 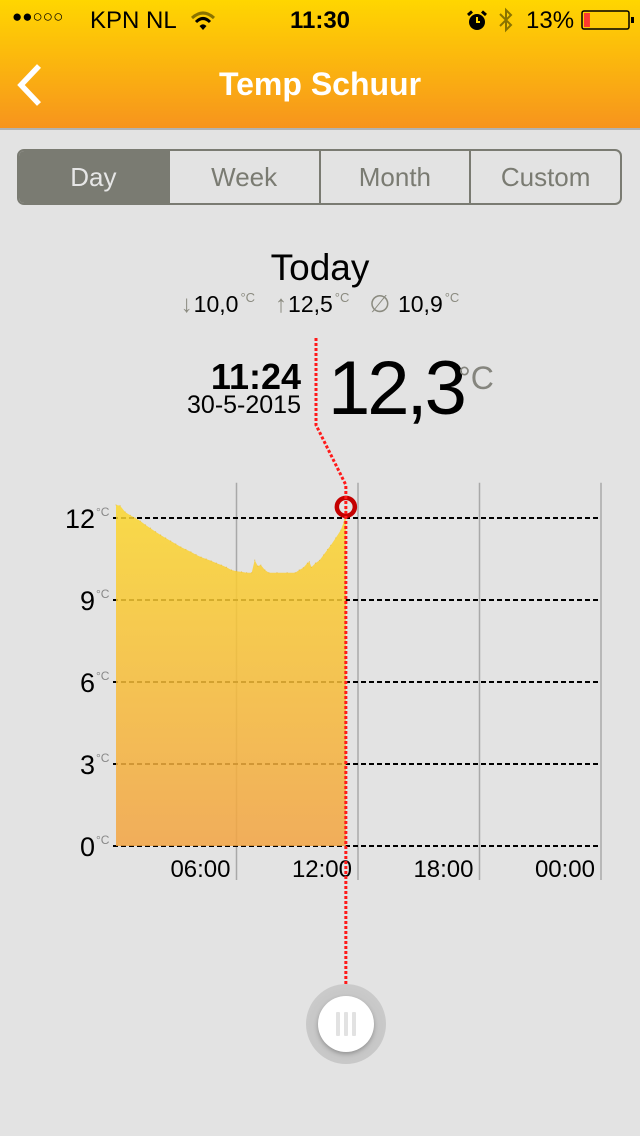 I want to click on avg-temp-stat: ∅ 10,9 °C, so click(x=414, y=304).